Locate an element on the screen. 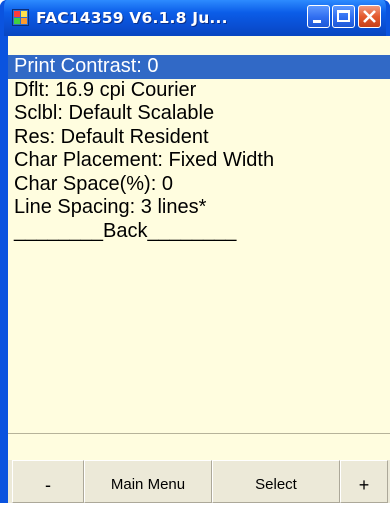 The width and height of the screenshot is (390, 509). app-icon is located at coordinates (20, 17).